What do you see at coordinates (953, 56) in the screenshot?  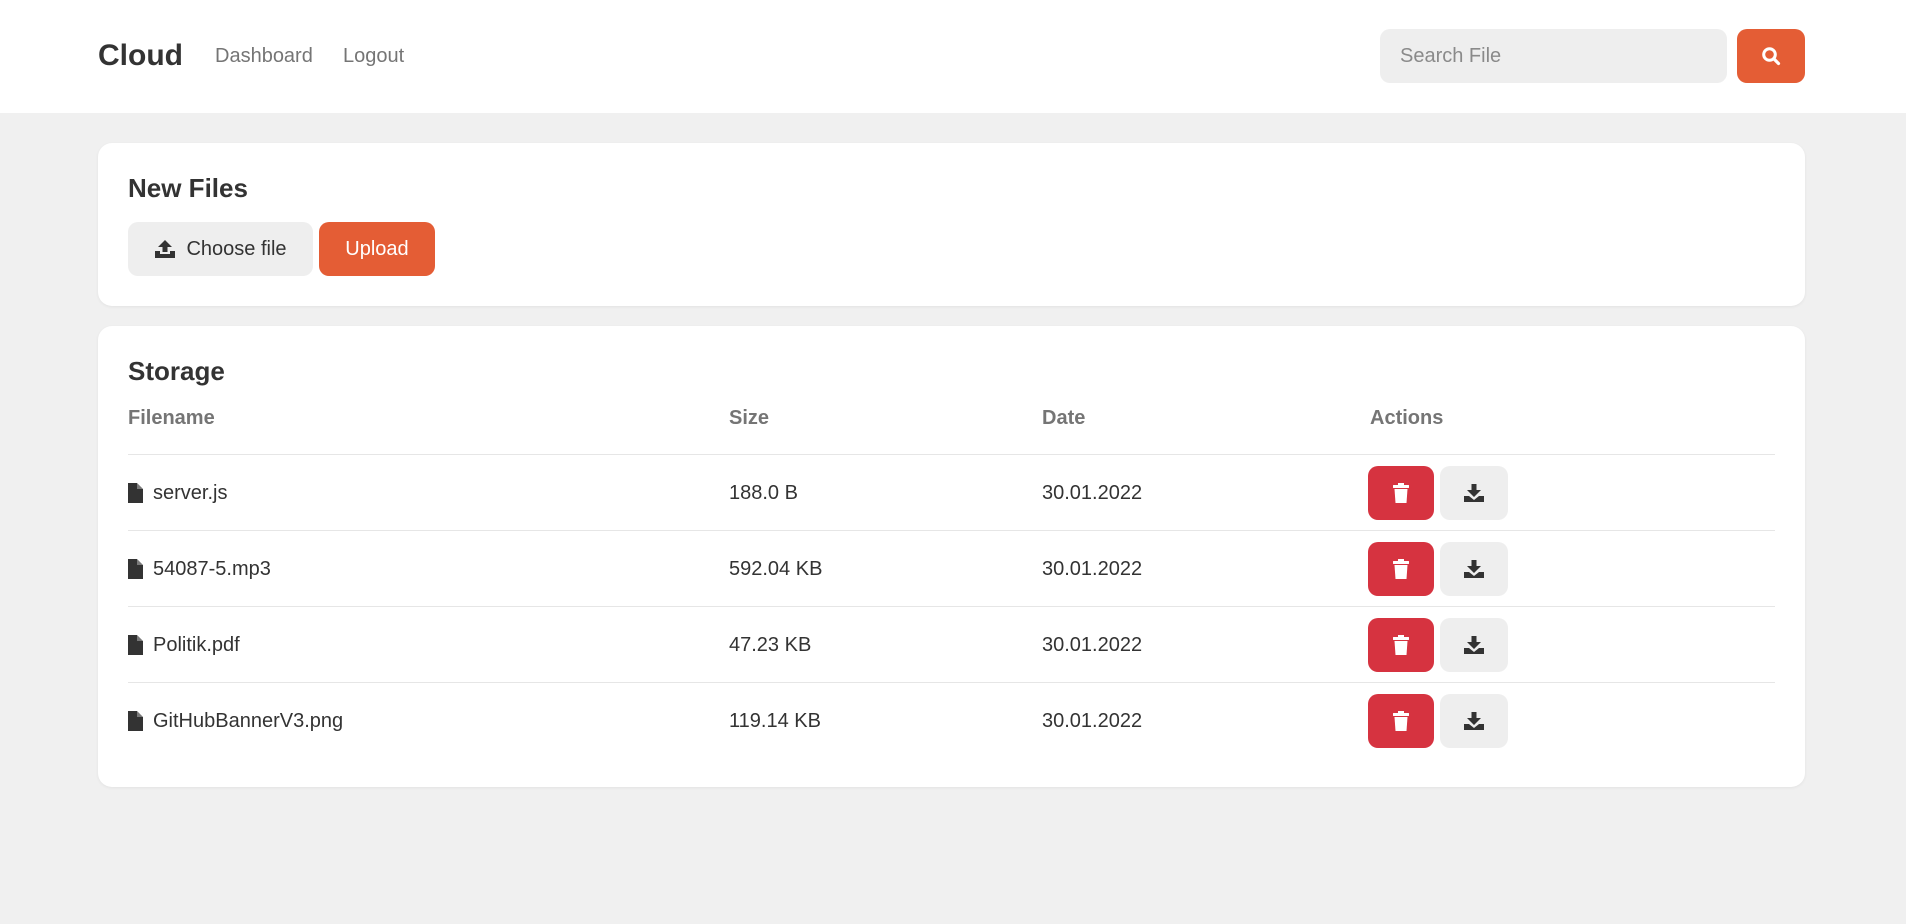 I see `top-navbar: Cloud Dashboard Logout` at bounding box center [953, 56].